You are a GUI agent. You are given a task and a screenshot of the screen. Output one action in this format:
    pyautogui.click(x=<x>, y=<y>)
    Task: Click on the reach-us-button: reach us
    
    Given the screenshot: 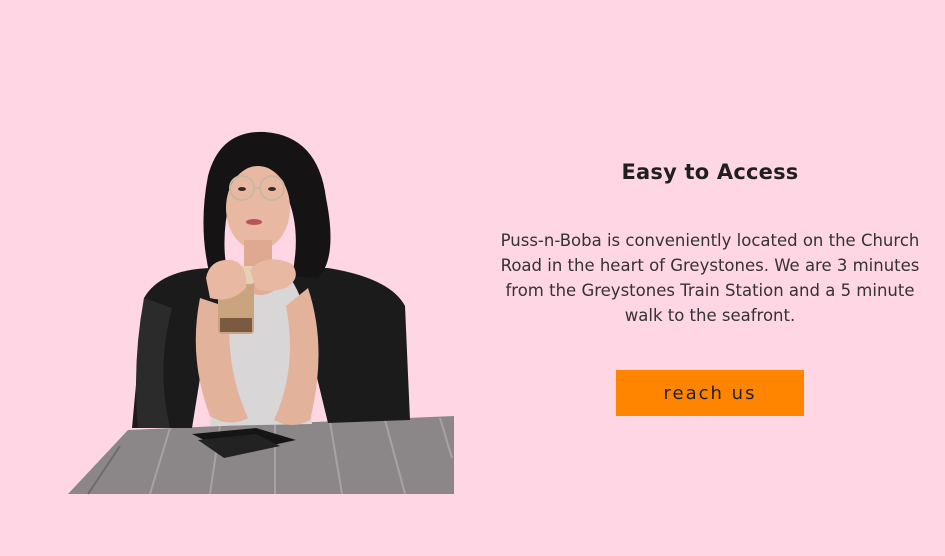 What is the action you would take?
    pyautogui.click(x=710, y=393)
    